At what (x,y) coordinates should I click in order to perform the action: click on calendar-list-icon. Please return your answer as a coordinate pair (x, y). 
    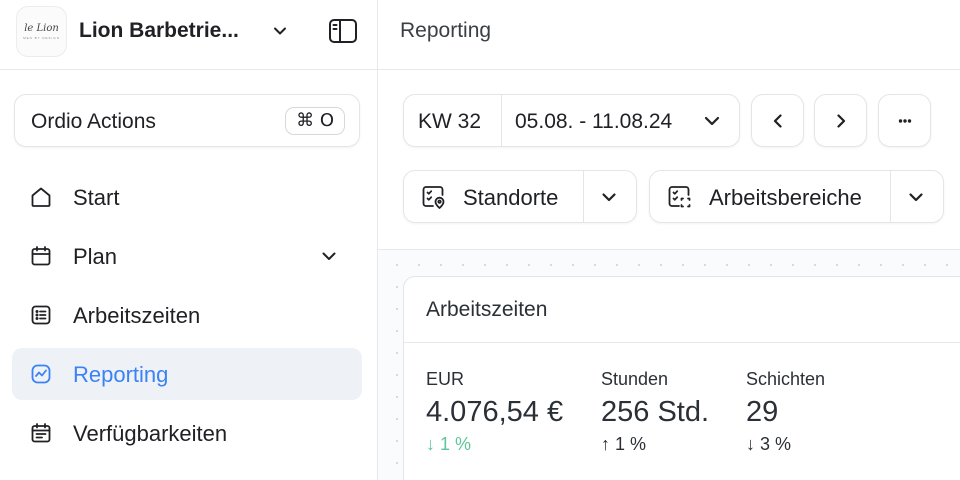
    Looking at the image, I should click on (41, 433).